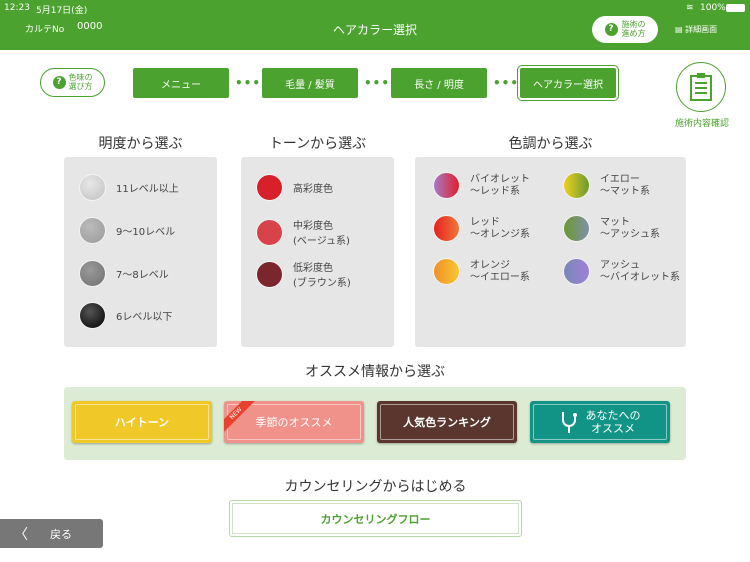 The image size is (750, 562). Describe the element at coordinates (439, 83) in the screenshot. I see `step-length: 長さ / 明度` at that location.